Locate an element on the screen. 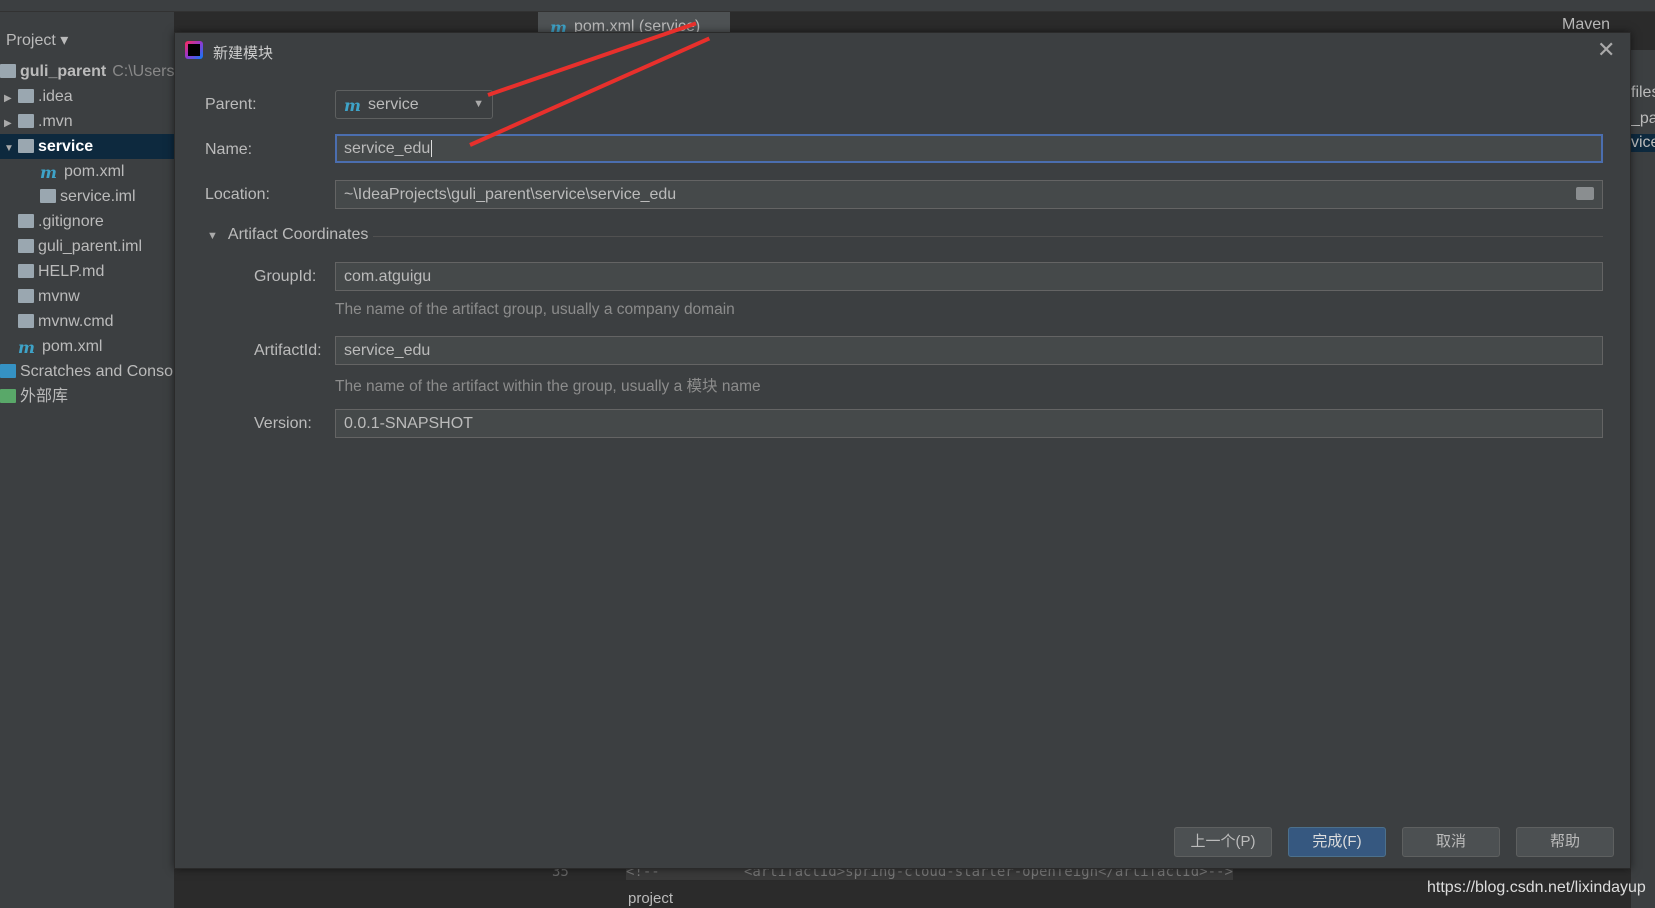 Image resolution: width=1655 pixels, height=908 pixels. tree-item-path: C:\Users\ is located at coordinates (143, 71).